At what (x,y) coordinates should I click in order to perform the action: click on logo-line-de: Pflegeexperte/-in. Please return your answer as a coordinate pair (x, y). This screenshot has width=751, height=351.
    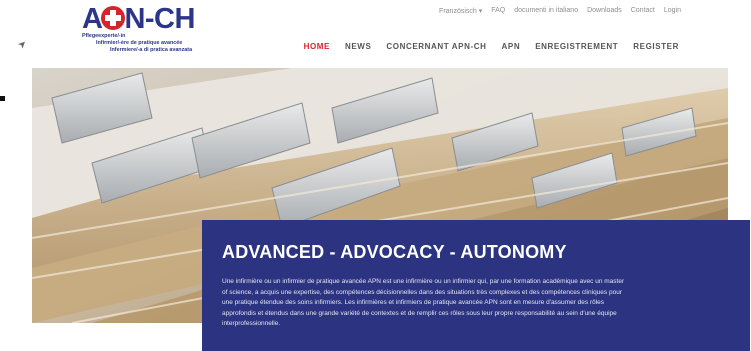
    Looking at the image, I should click on (104, 36).